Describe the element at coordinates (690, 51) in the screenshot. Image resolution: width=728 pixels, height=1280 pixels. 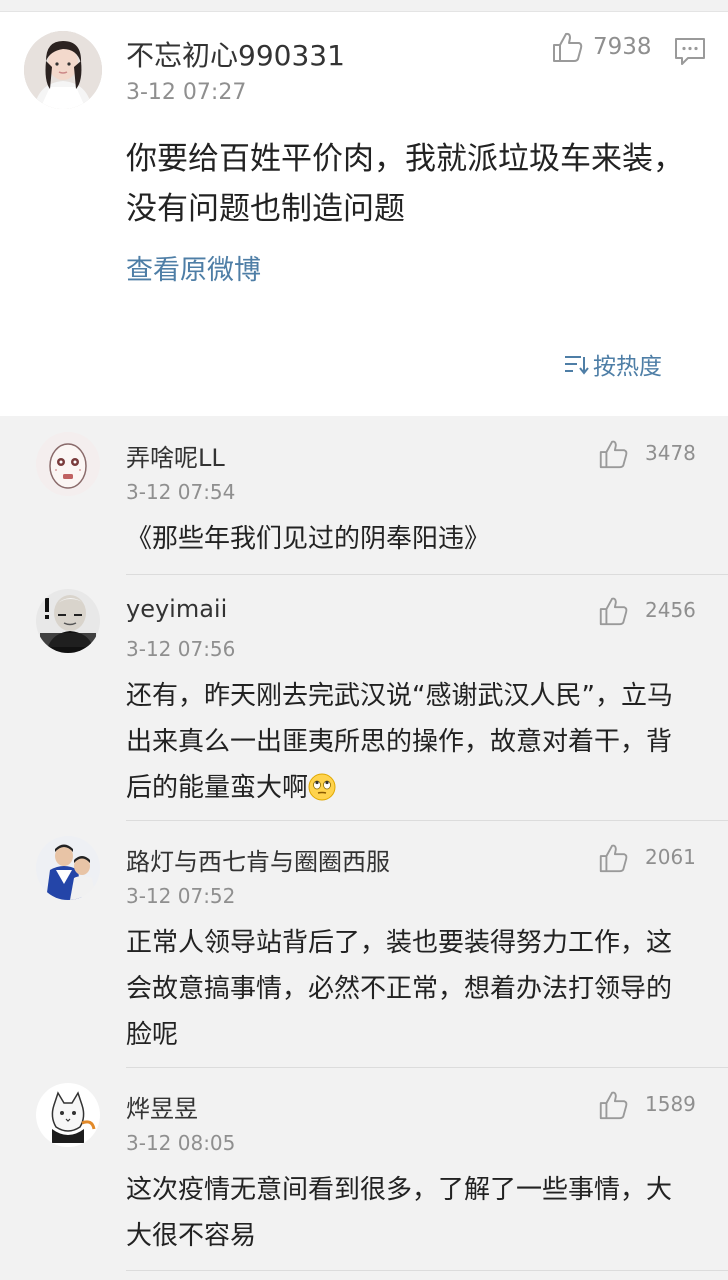
I see `comment-icon` at that location.